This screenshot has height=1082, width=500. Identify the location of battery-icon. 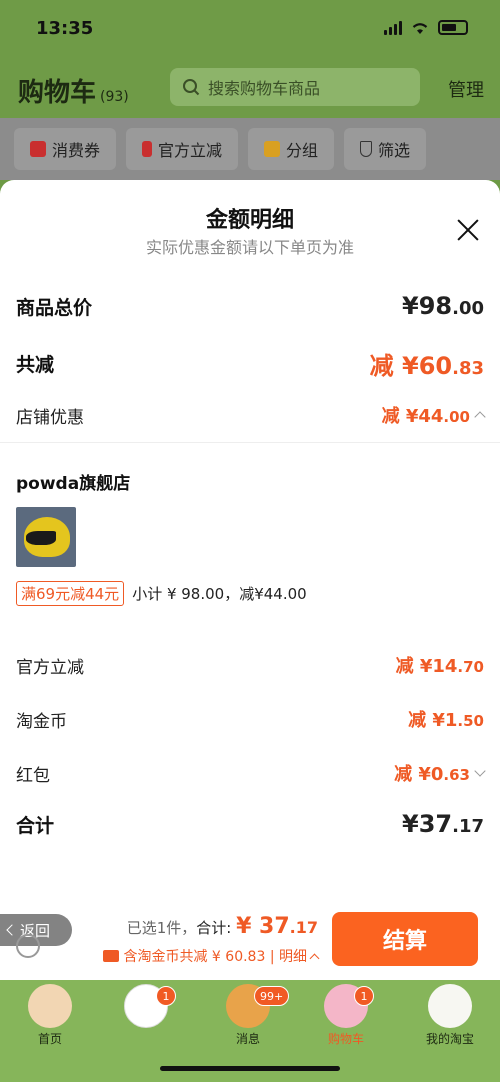
(453, 27).